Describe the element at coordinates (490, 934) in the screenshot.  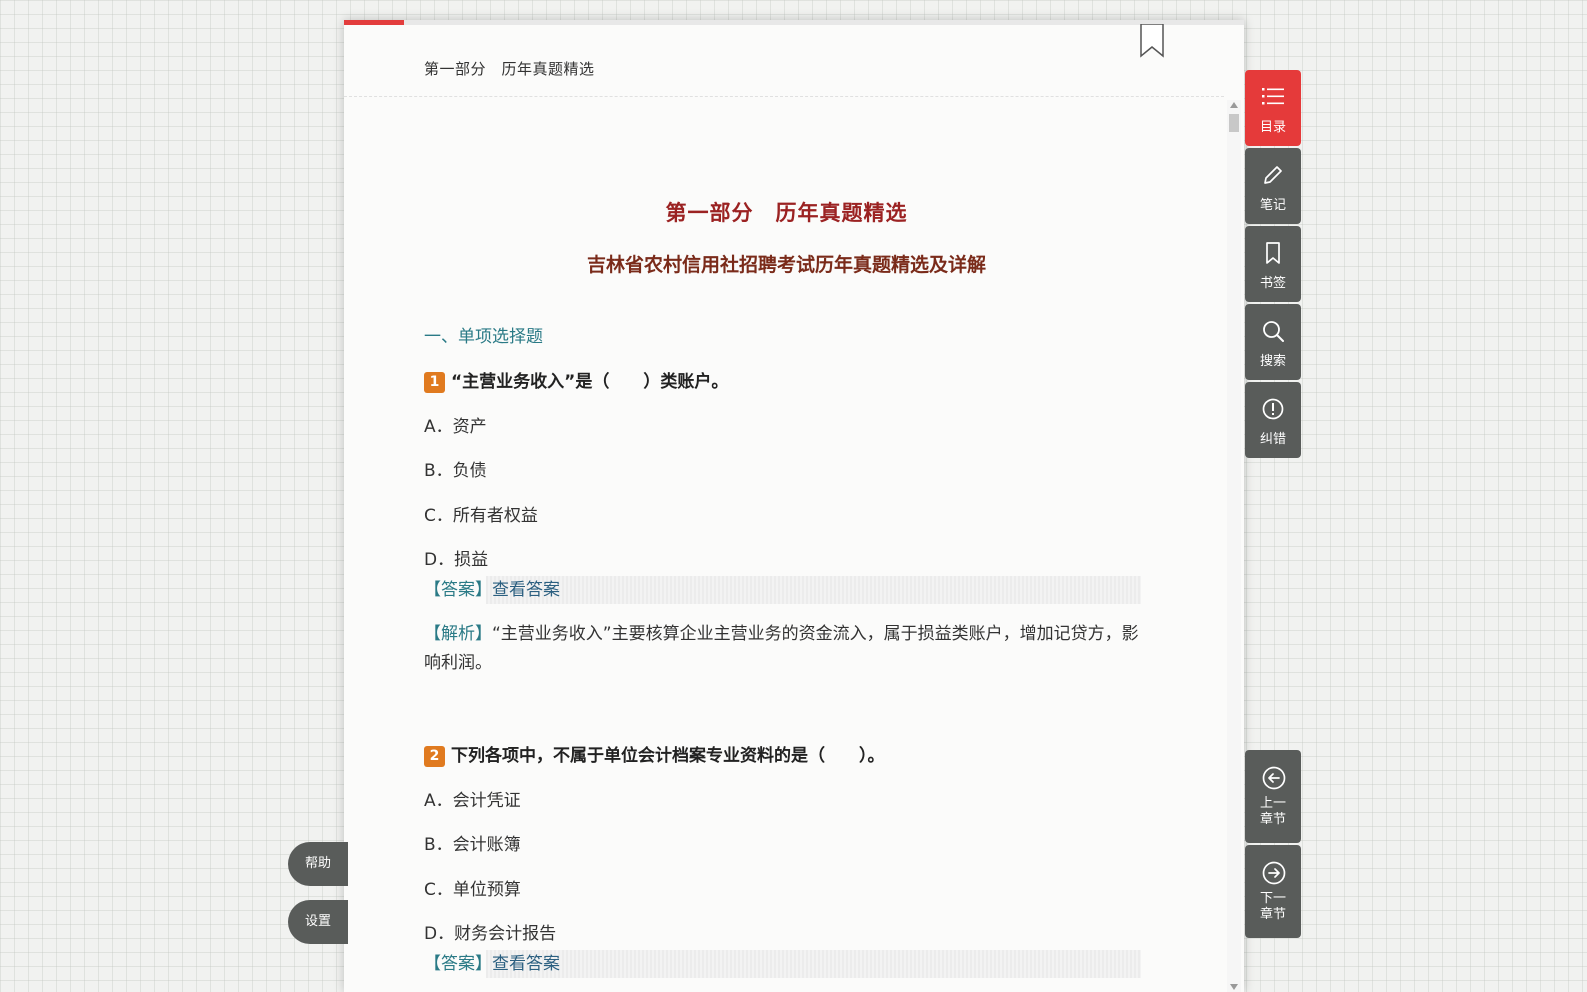
I see `option-d: D．财务会计报告` at that location.